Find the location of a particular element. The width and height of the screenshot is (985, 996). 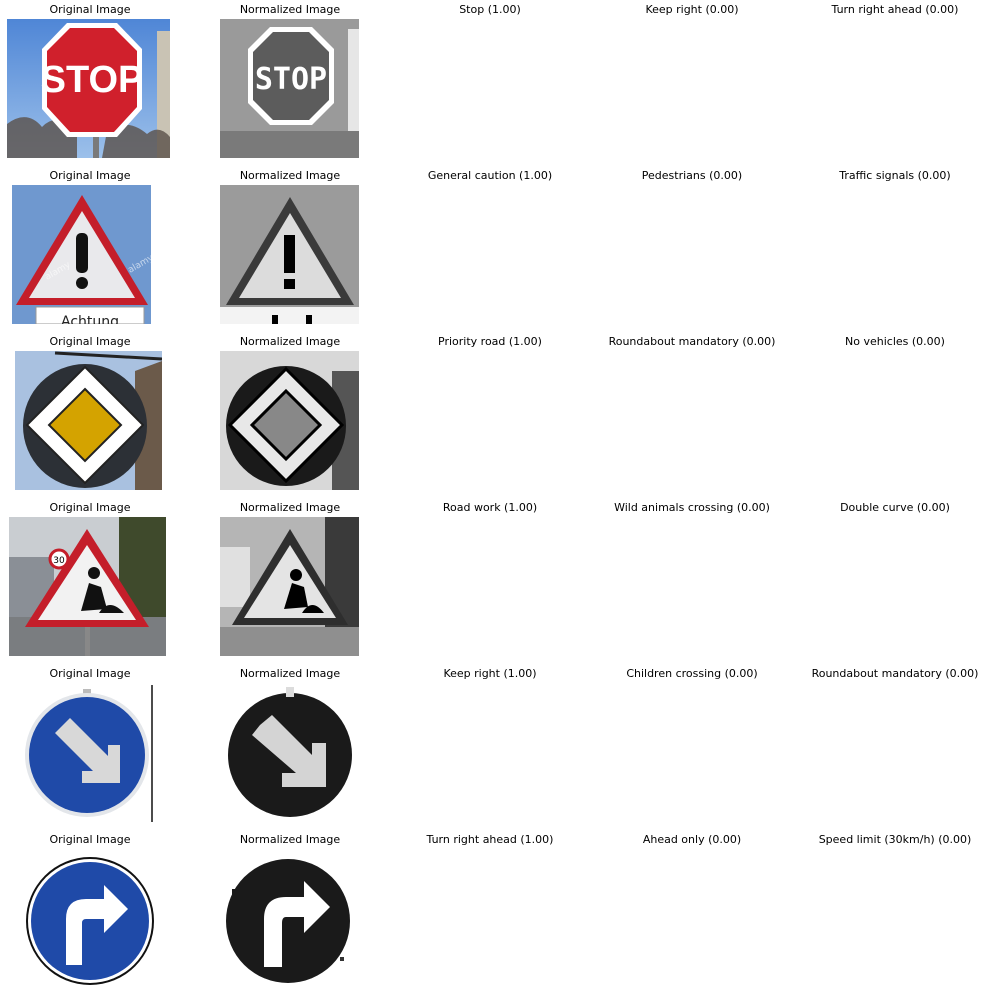

prediction-2: Ahead only (0.00) is located at coordinates (692, 913).